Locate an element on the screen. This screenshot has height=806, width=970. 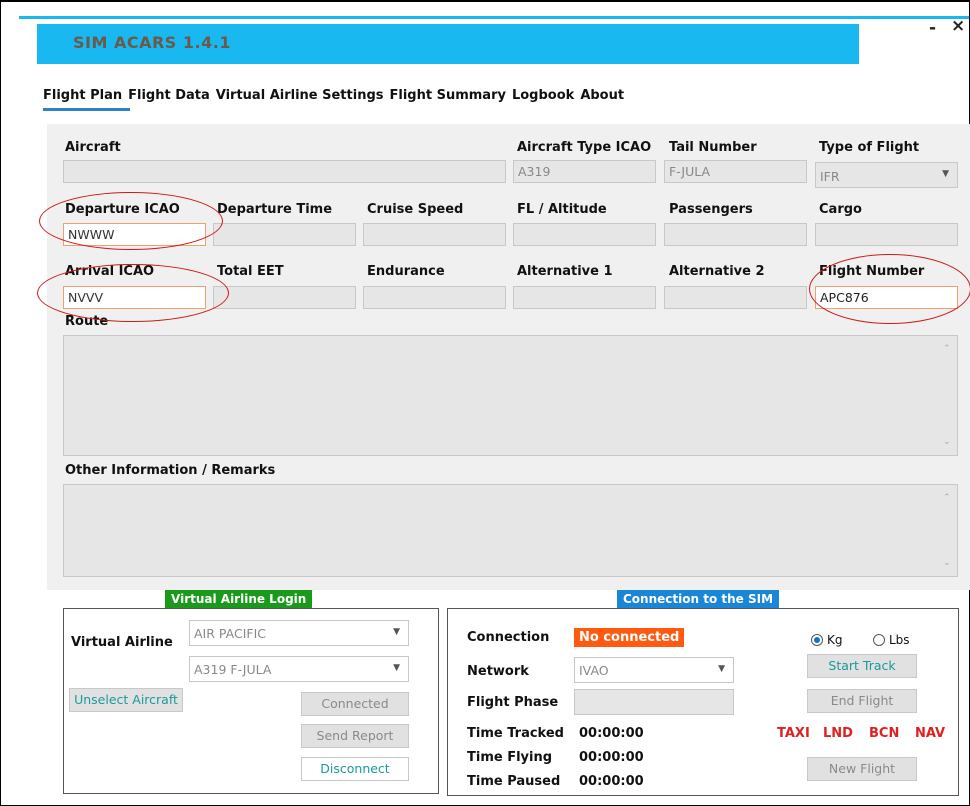
aircraft-field is located at coordinates (284, 171).